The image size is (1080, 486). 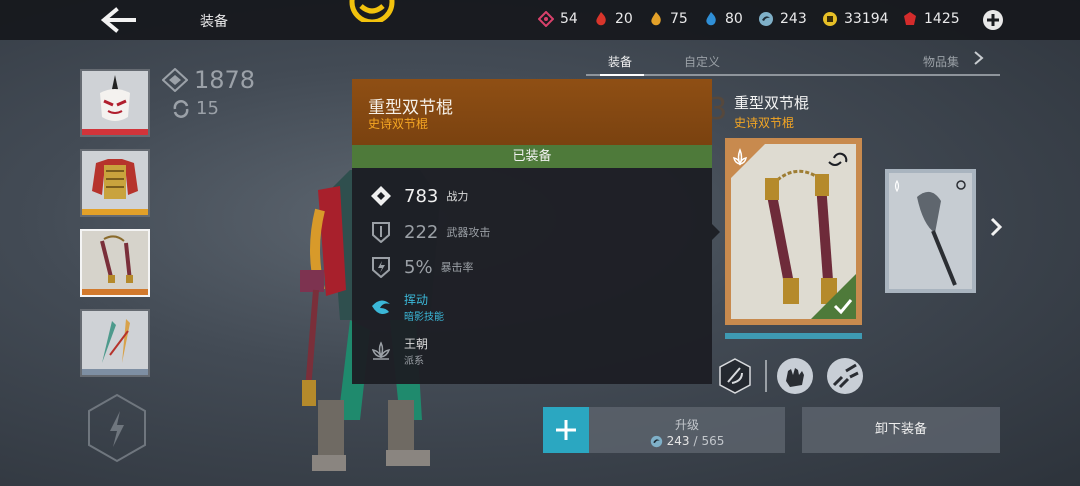 What do you see at coordinates (424, 317) in the screenshot?
I see `skill-type: 暗影技能` at bounding box center [424, 317].